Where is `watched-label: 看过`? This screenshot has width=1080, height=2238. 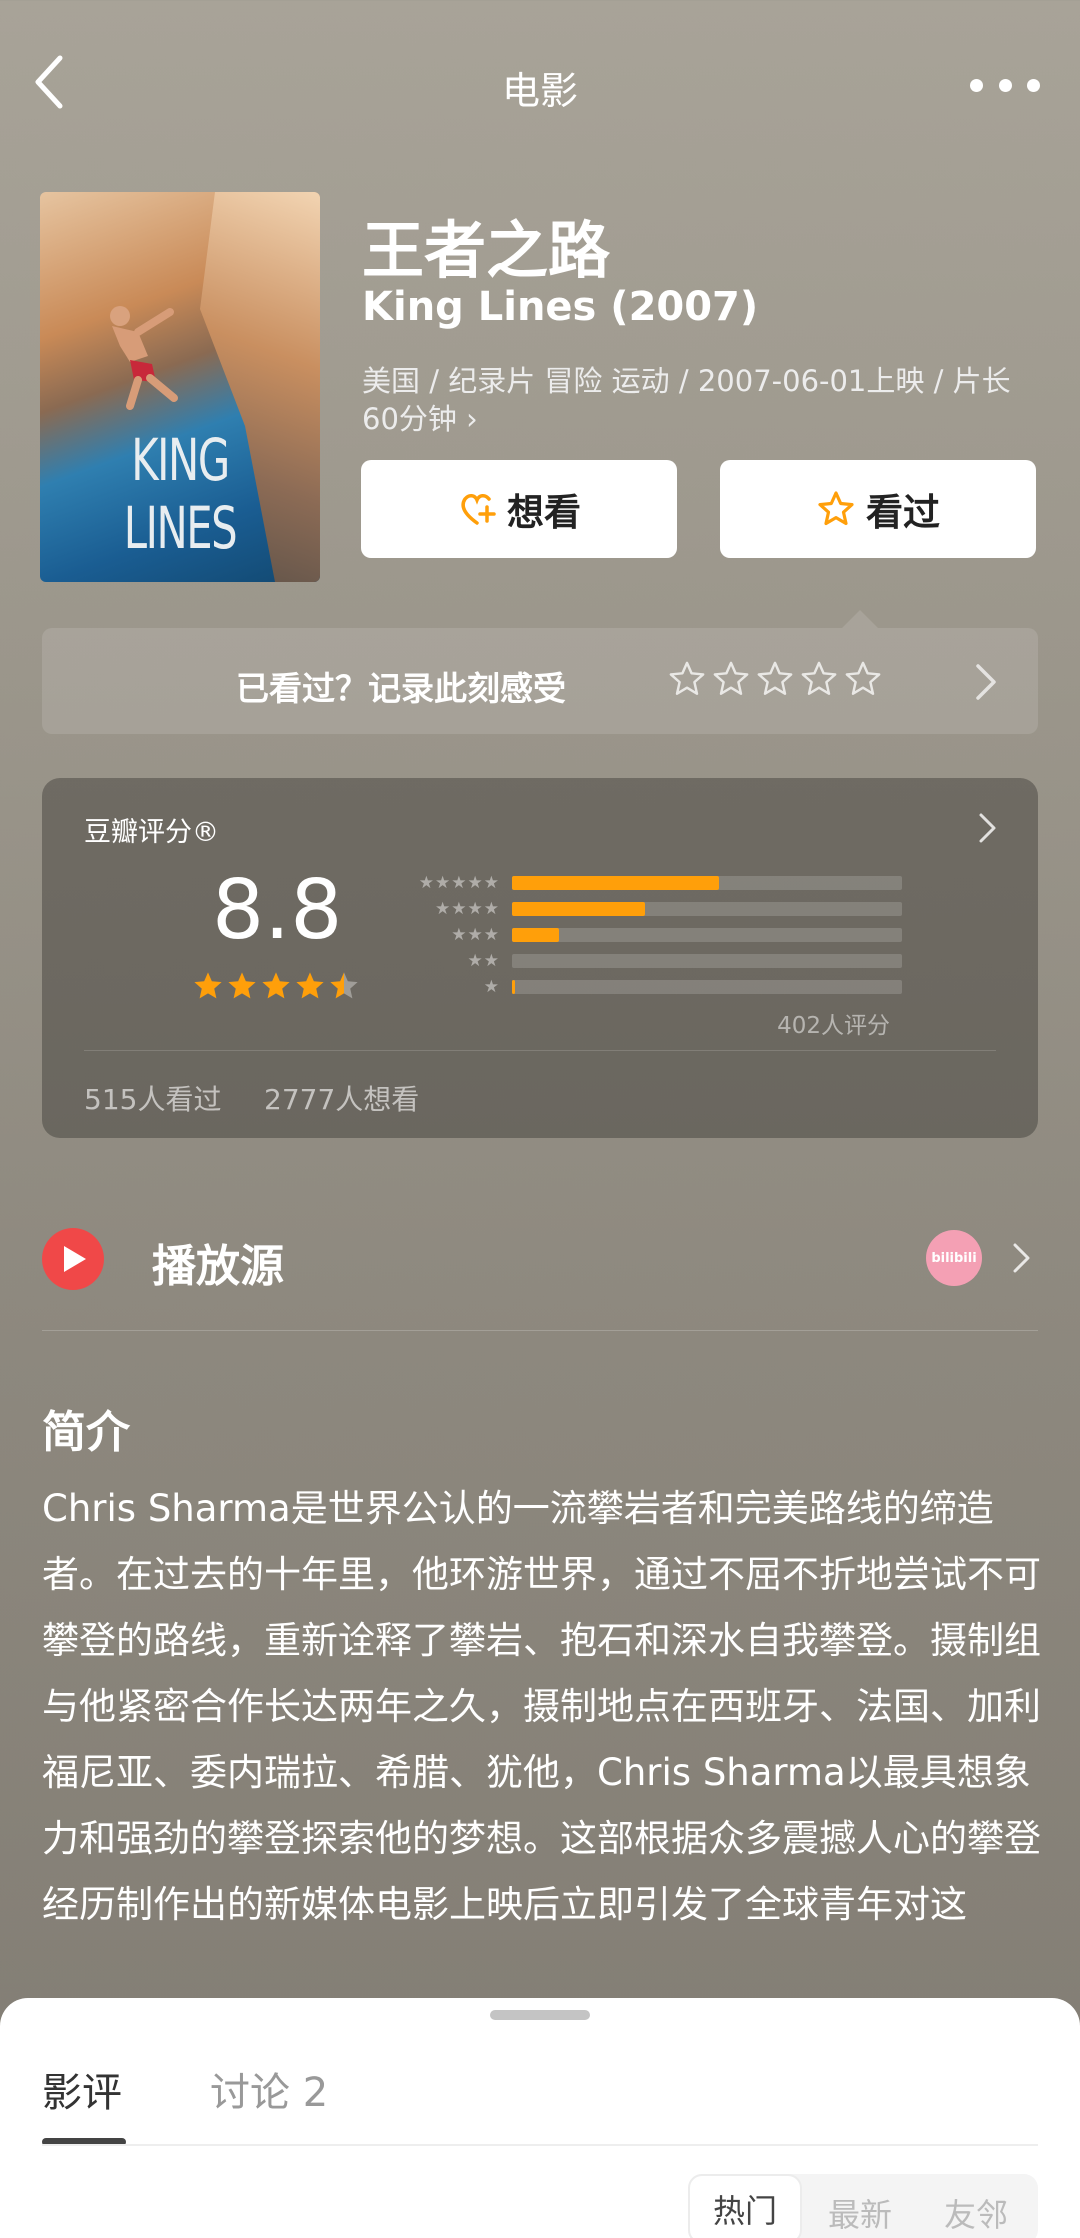 watched-label: 看过 is located at coordinates (903, 512).